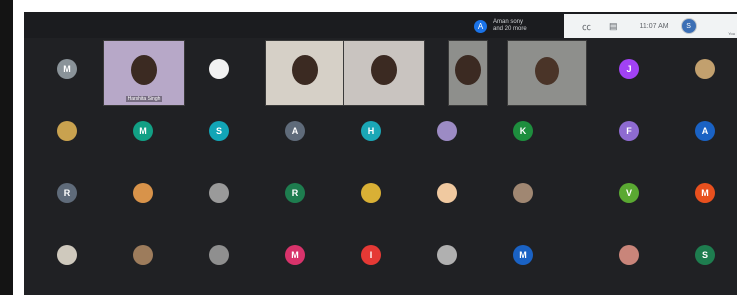 The image size is (737, 295). I want to click on participant-tile: H, so click(371, 131).